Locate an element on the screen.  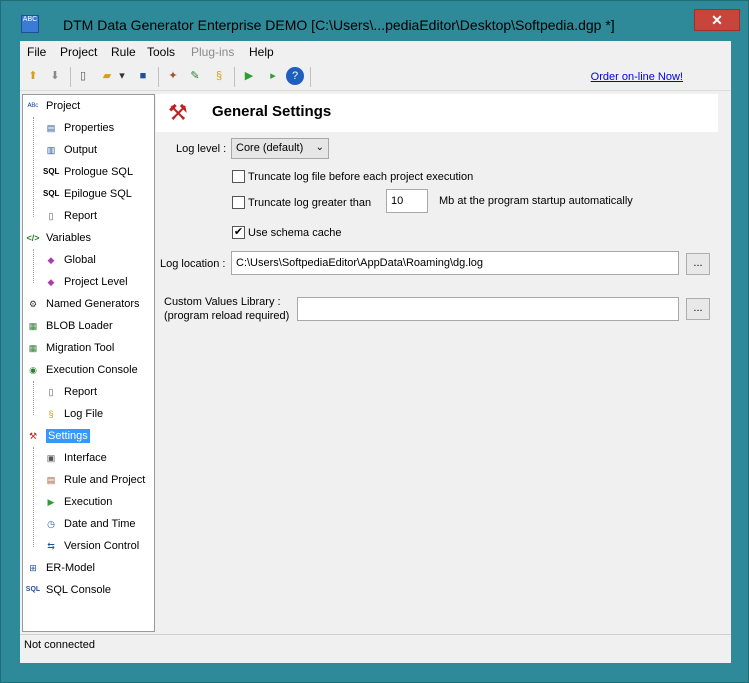
open-dropdown-icon: ▾ is located at coordinates (122, 76).